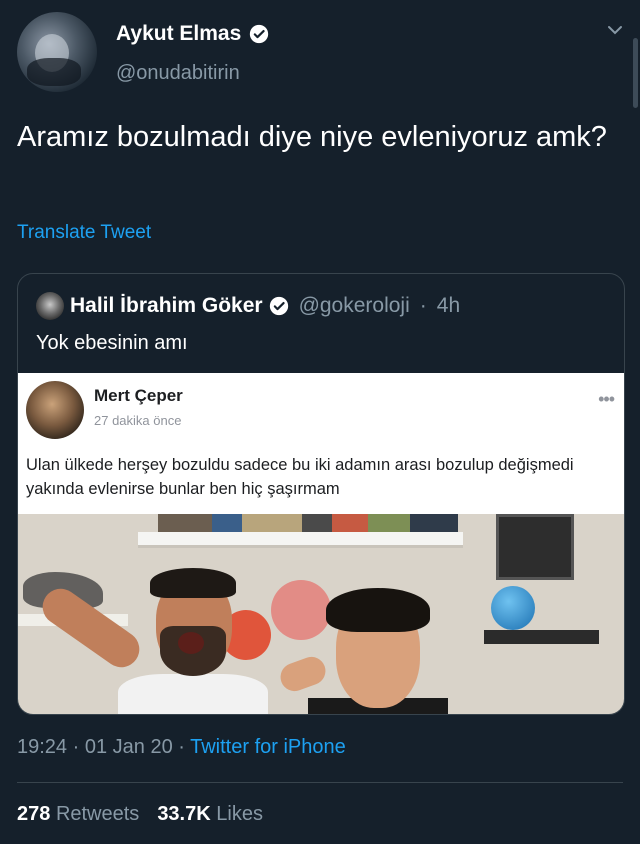 The image size is (640, 844). What do you see at coordinates (138, 420) in the screenshot?
I see `facebook-post-time: 27 dakika önce` at bounding box center [138, 420].